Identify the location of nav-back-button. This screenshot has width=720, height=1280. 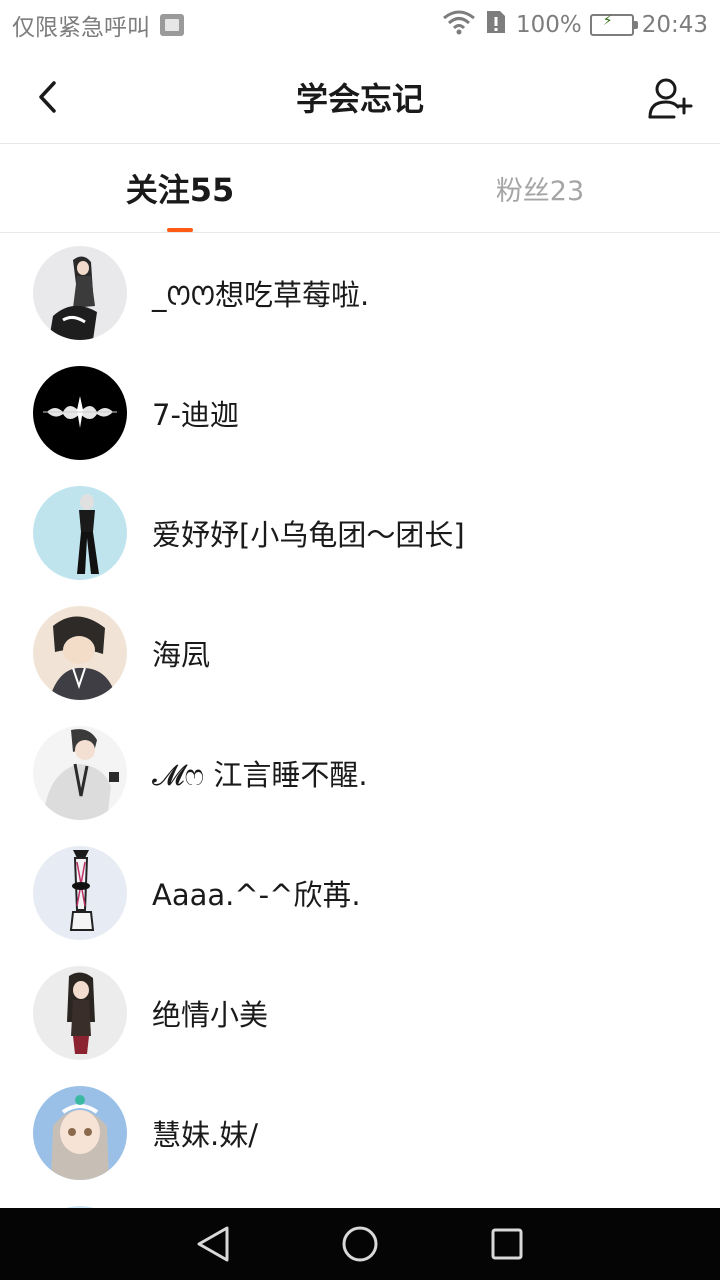
(213, 1244).